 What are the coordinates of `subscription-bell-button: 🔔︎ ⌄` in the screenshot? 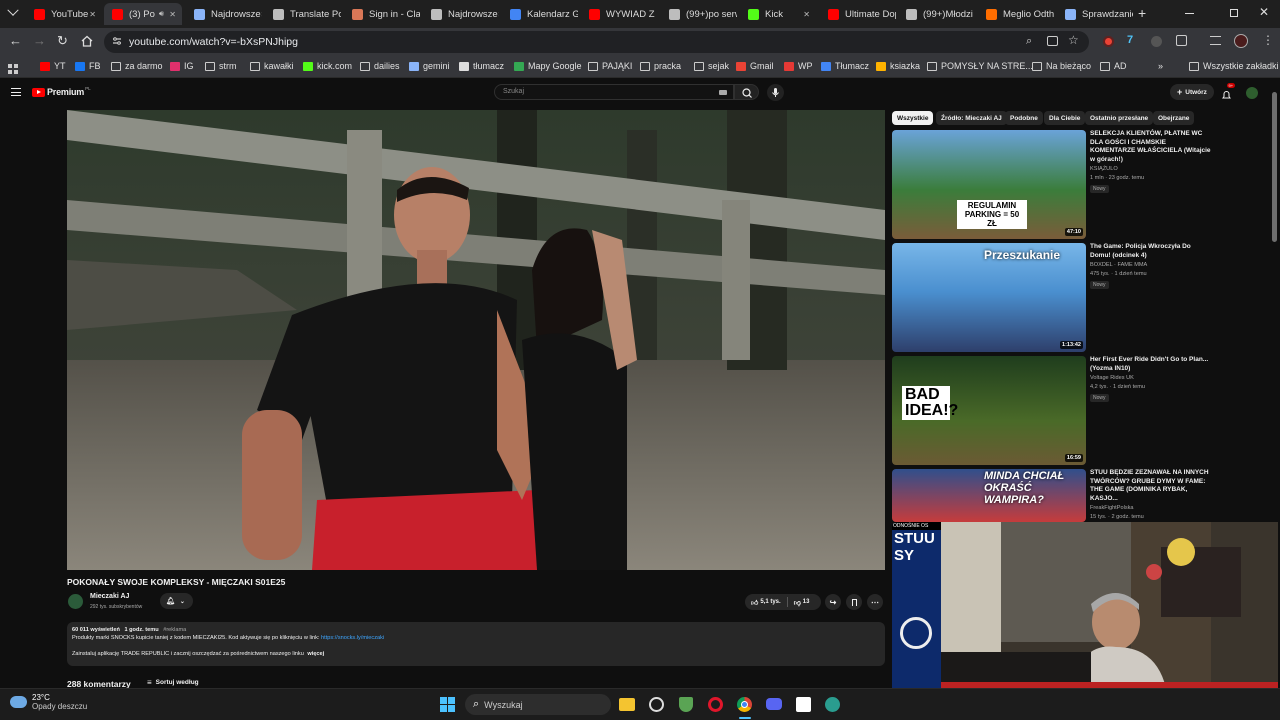 It's located at (176, 601).